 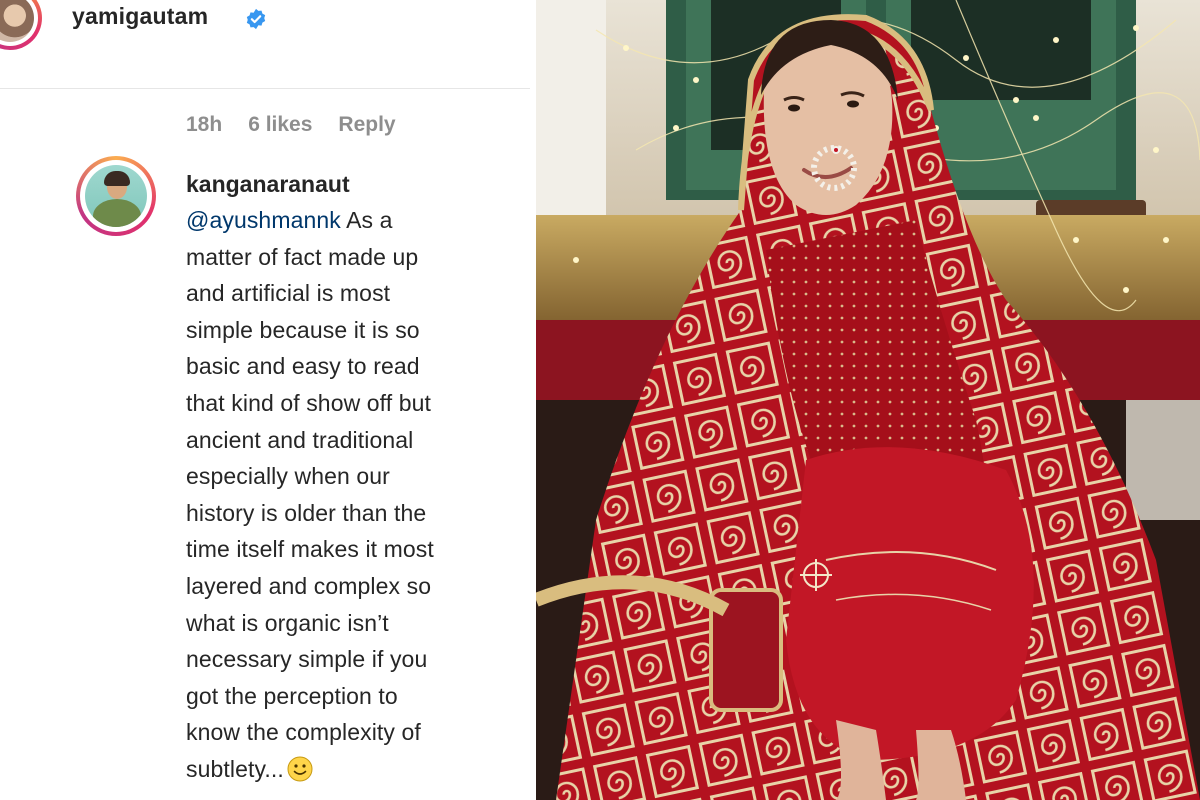 What do you see at coordinates (287, 622) in the screenshot?
I see `comment-line: what is organic isn’t` at bounding box center [287, 622].